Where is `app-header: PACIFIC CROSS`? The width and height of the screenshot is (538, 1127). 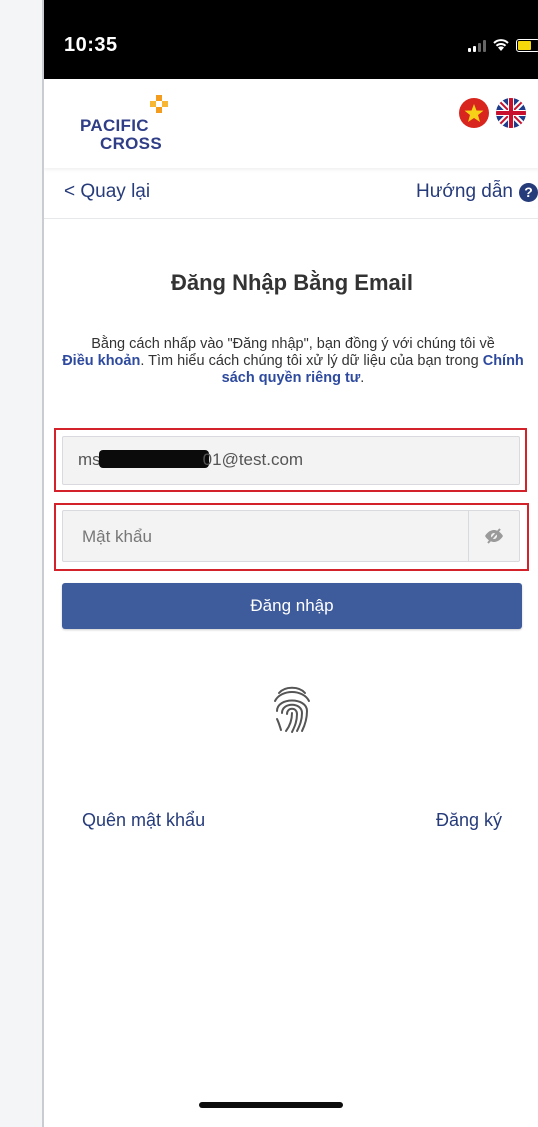
app-header: PACIFIC CROSS is located at coordinates (291, 123).